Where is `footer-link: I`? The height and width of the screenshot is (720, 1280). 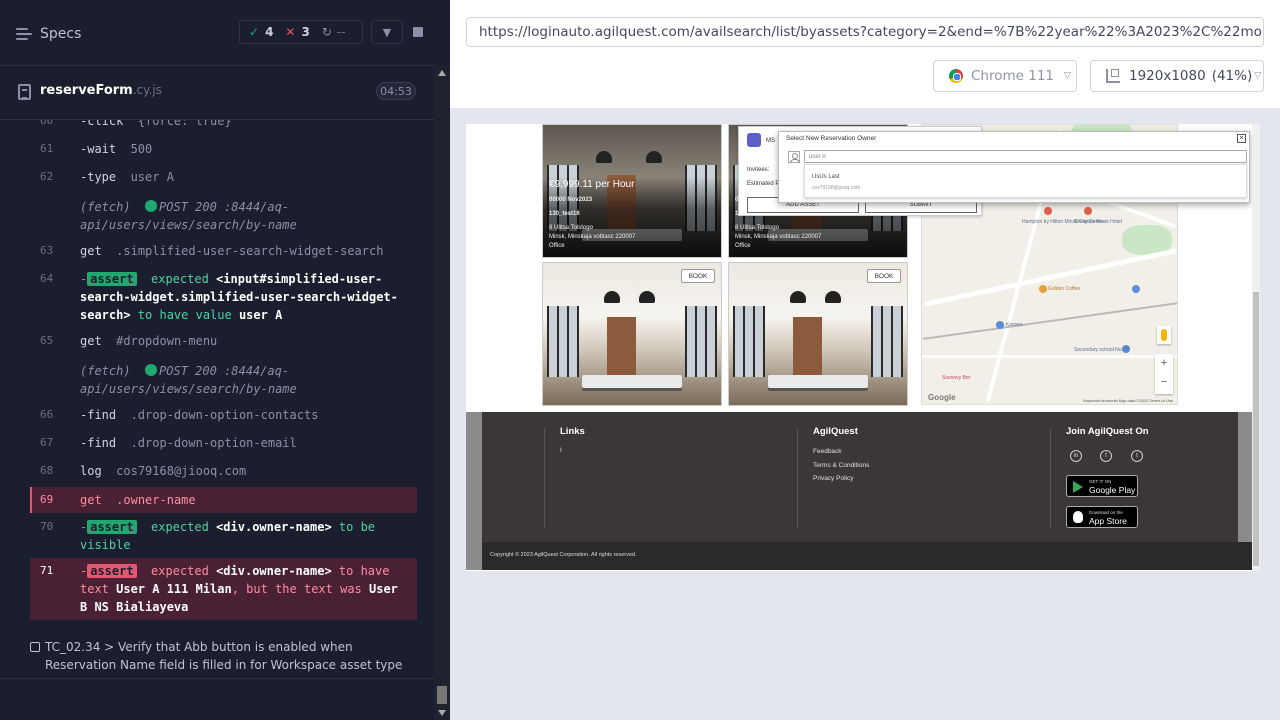 footer-link: I is located at coordinates (561, 450).